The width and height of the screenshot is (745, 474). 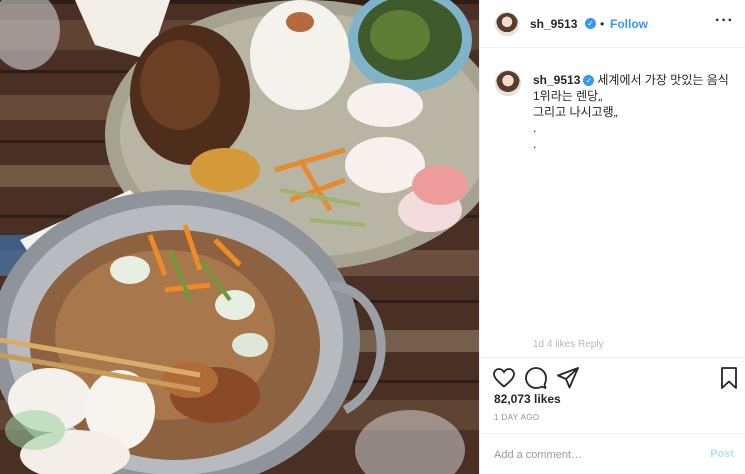 I want to click on post-timestamp: 1 DAY AGO, so click(x=517, y=417).